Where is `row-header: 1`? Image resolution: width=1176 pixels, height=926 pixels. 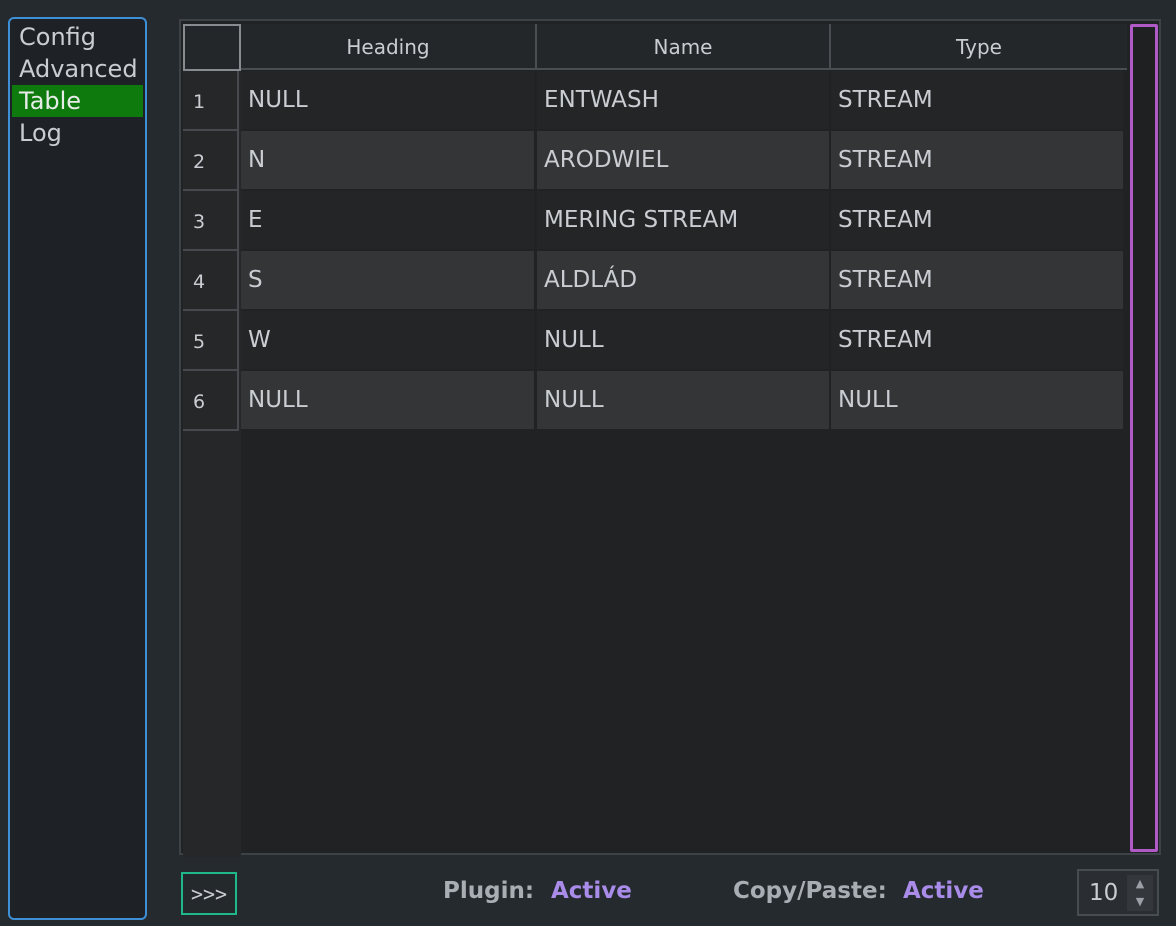
row-header: 1 is located at coordinates (211, 101).